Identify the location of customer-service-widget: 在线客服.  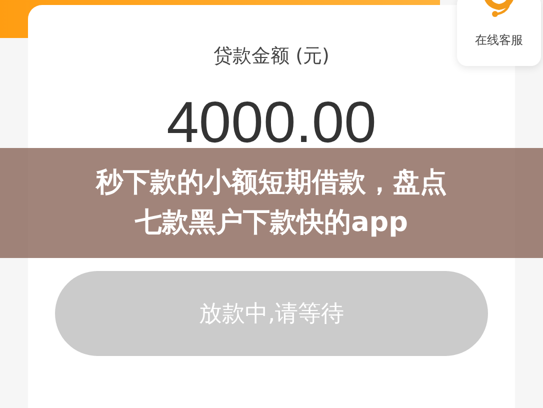
(499, 33).